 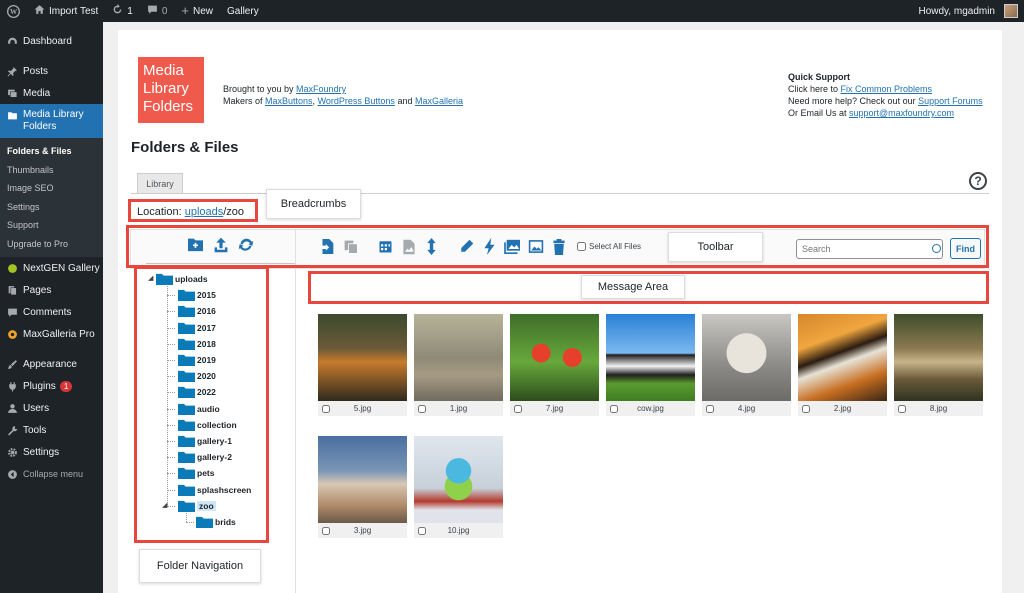 What do you see at coordinates (12, 71) in the screenshot?
I see `pin-icon` at bounding box center [12, 71].